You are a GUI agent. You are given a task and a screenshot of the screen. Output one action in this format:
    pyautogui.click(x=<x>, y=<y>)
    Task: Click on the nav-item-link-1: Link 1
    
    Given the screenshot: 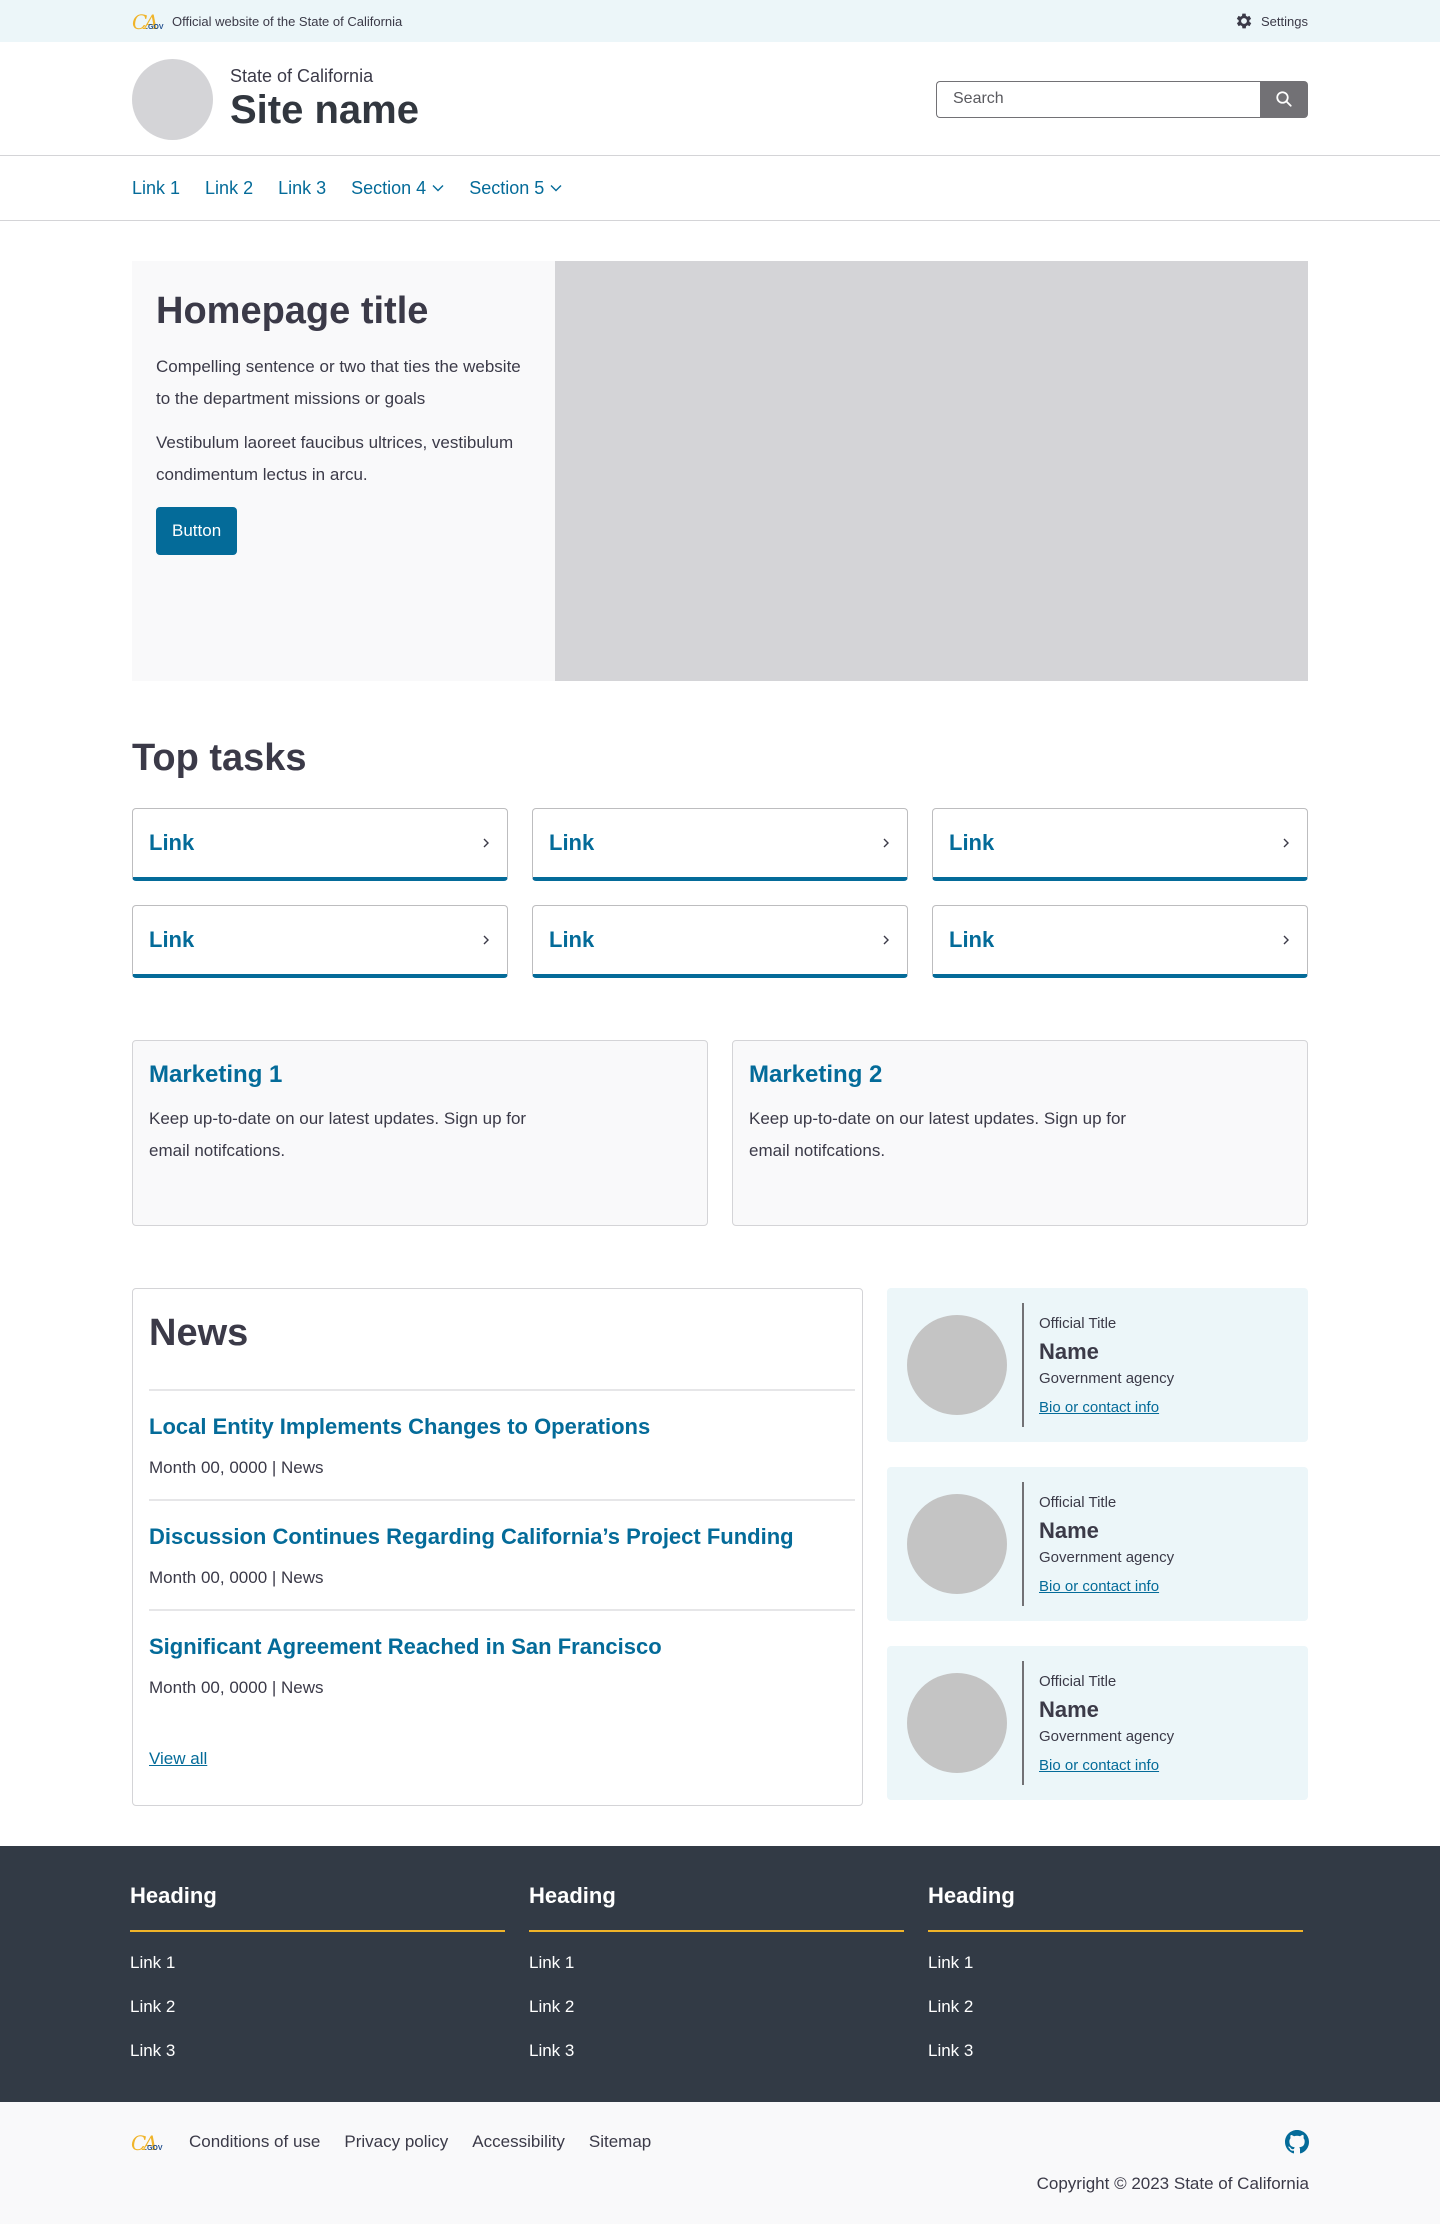 What is the action you would take?
    pyautogui.click(x=156, y=188)
    